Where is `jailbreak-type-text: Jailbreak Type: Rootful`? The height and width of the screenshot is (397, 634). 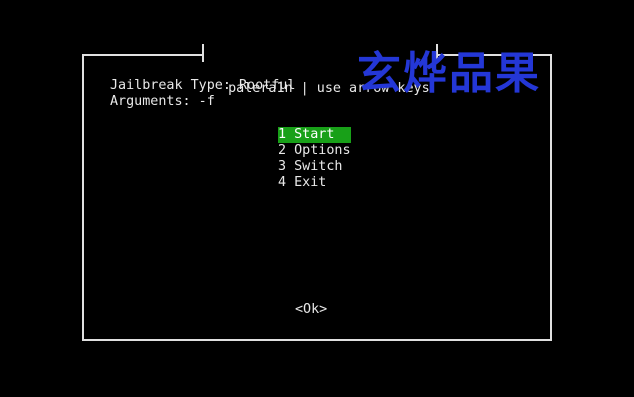 jailbreak-type-text: Jailbreak Type: Rootful is located at coordinates (203, 85).